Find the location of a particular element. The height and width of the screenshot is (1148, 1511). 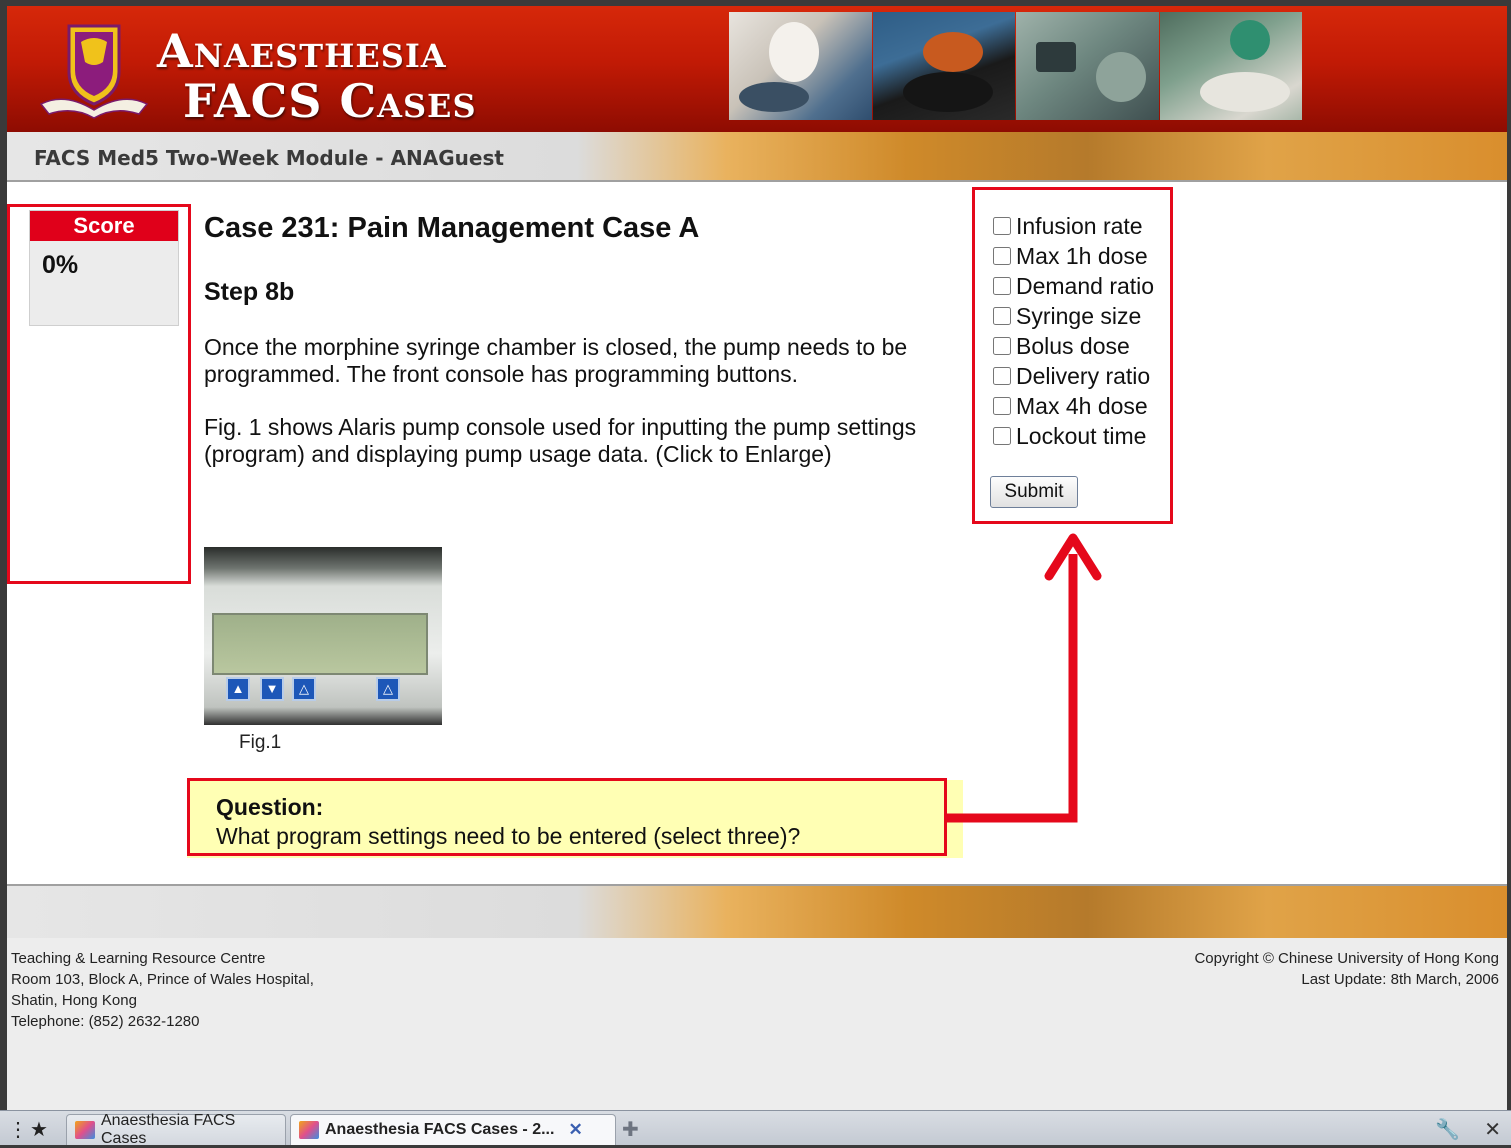

last-update-text: Last Update: 8th March, 2006 is located at coordinates (1400, 979).